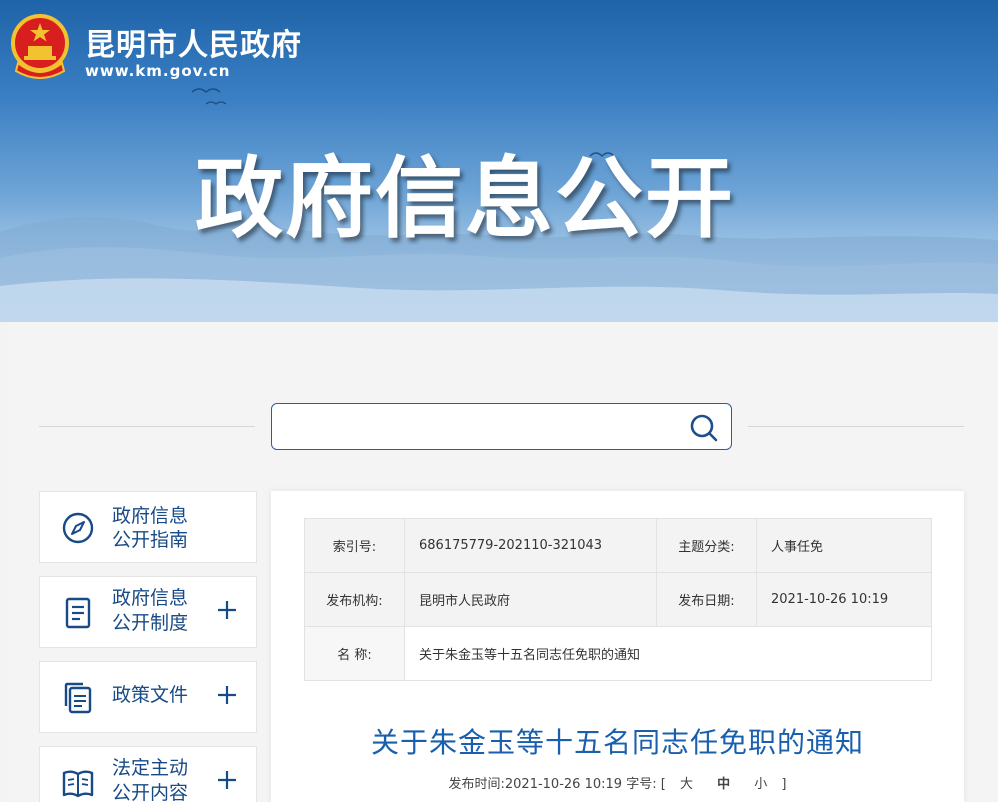 The height and width of the screenshot is (802, 998). What do you see at coordinates (150, 792) in the screenshot?
I see `sidebar-item-label: 公开内容` at bounding box center [150, 792].